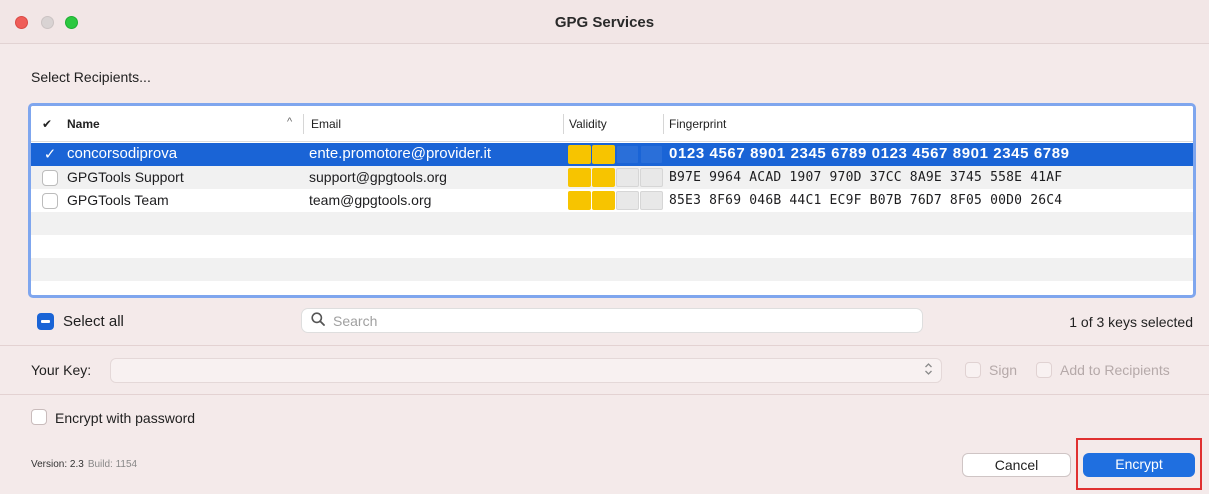 Image resolution: width=1209 pixels, height=494 pixels. What do you see at coordinates (588, 124) in the screenshot?
I see `column-header-validity: Validity` at bounding box center [588, 124].